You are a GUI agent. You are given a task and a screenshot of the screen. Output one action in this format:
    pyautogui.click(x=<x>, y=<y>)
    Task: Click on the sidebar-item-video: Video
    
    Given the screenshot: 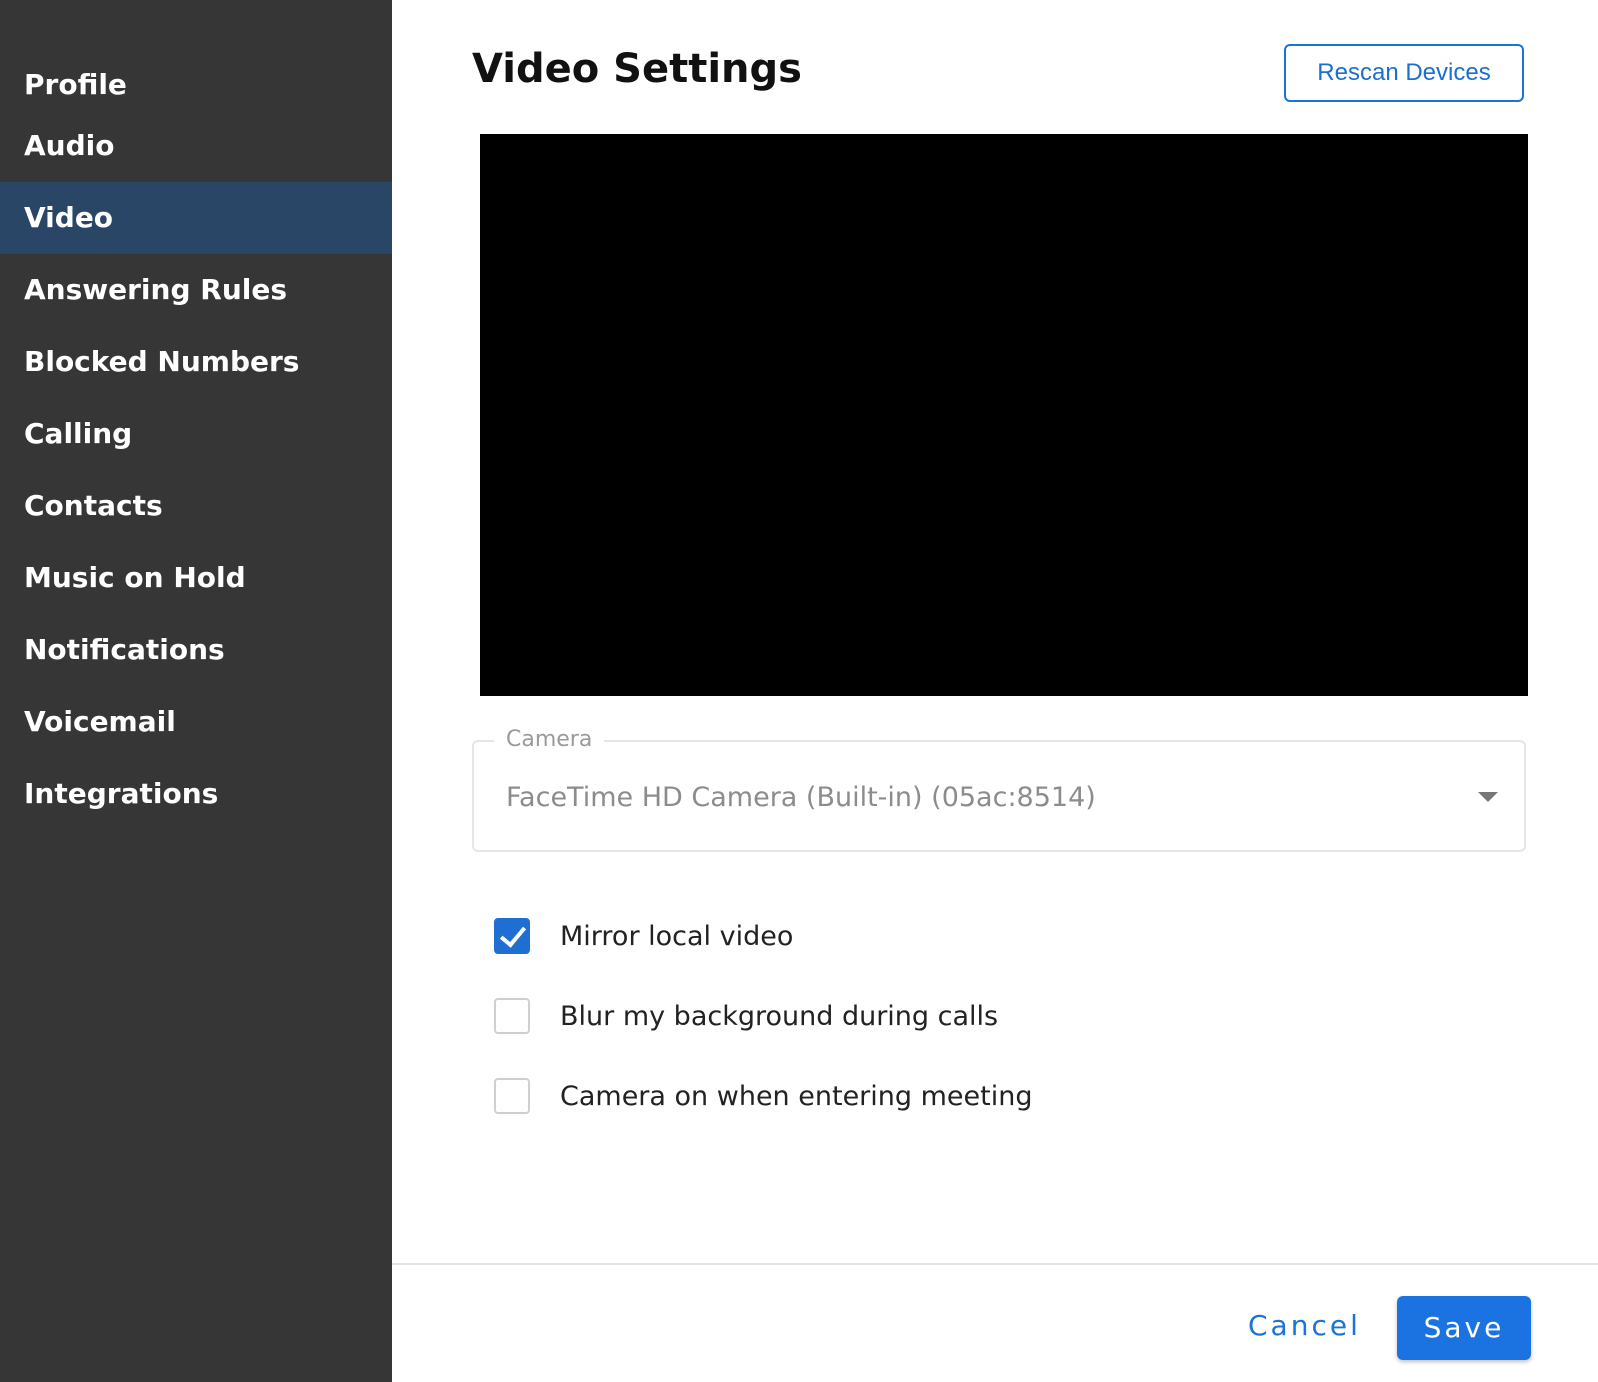 What is the action you would take?
    pyautogui.click(x=196, y=218)
    